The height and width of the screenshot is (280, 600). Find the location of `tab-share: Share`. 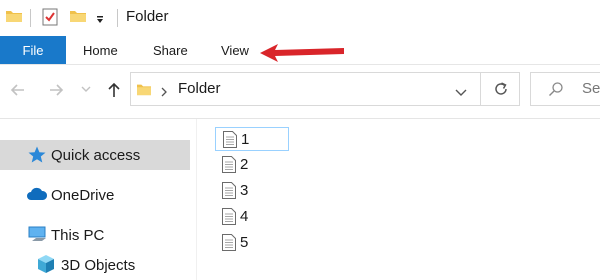

tab-share: Share is located at coordinates (170, 50).